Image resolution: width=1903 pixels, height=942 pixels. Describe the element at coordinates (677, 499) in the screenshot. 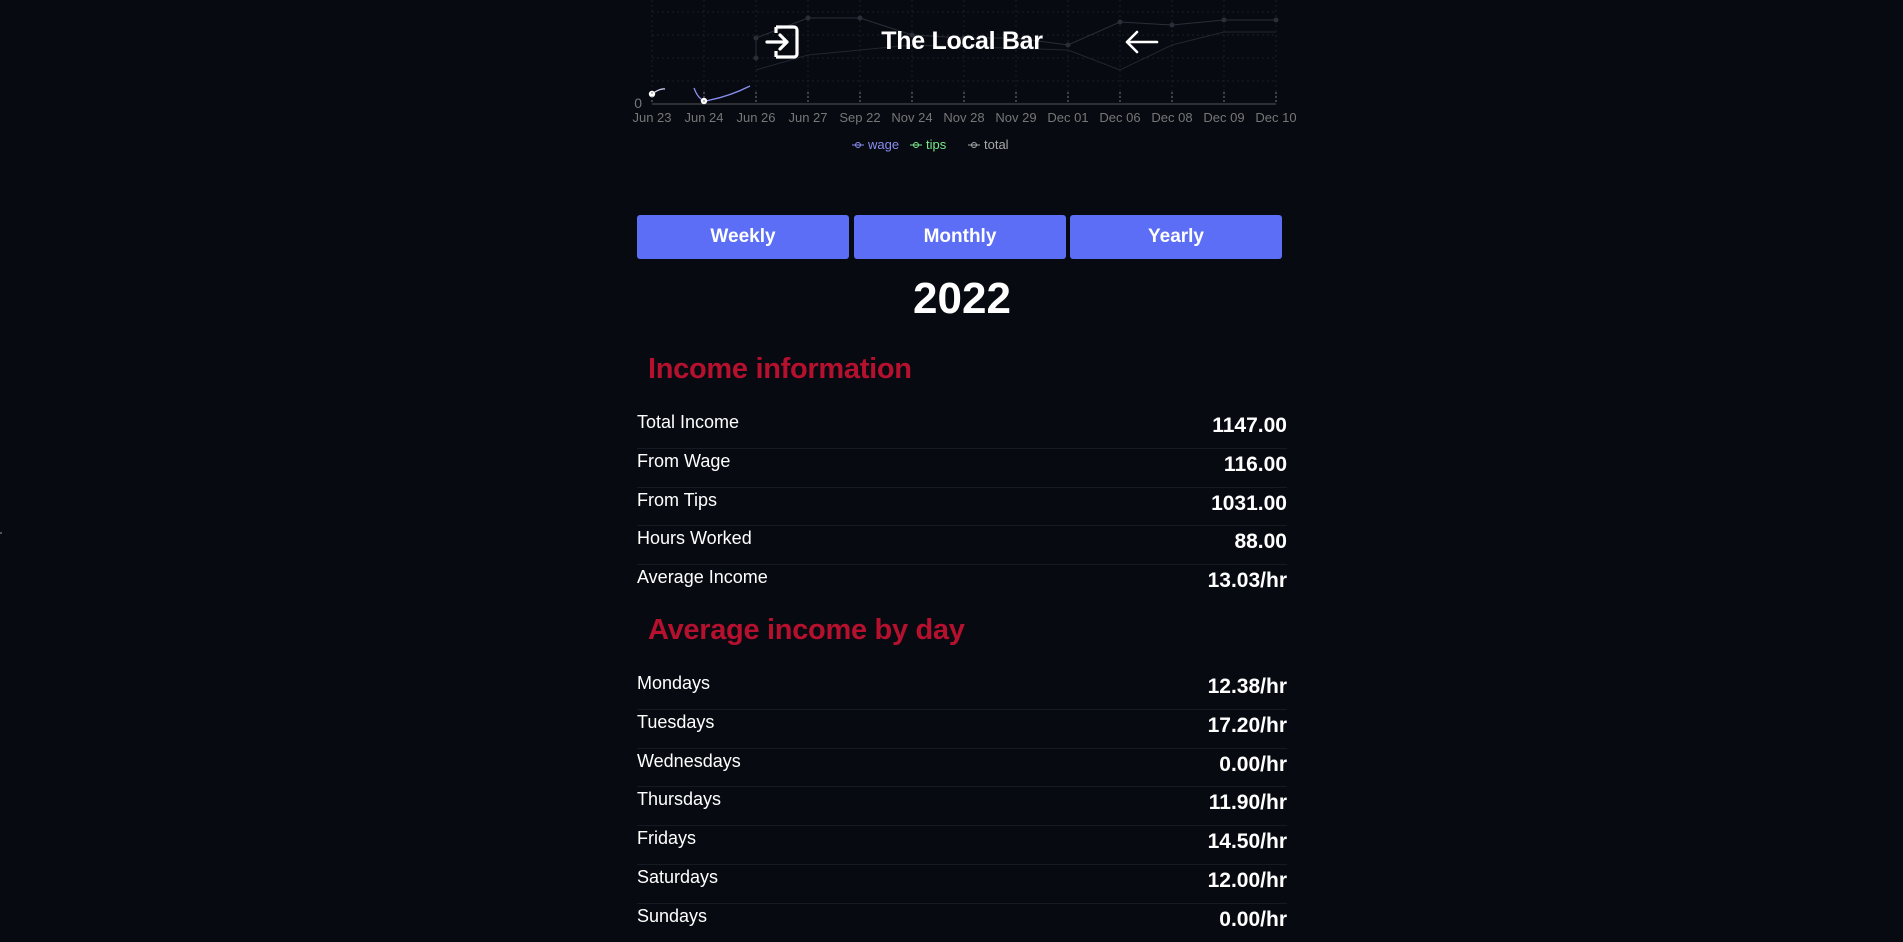

I see `stat-label: From Tips` at that location.